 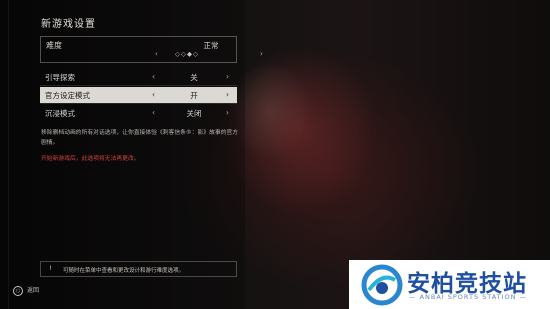 I want to click on frame-line, so click(x=8, y=154).